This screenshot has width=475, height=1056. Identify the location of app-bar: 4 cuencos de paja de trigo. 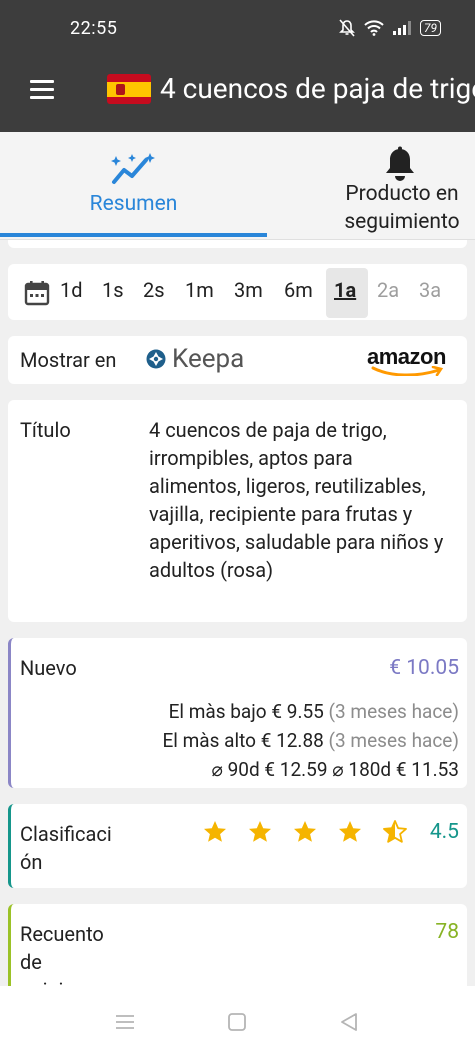
(237, 94).